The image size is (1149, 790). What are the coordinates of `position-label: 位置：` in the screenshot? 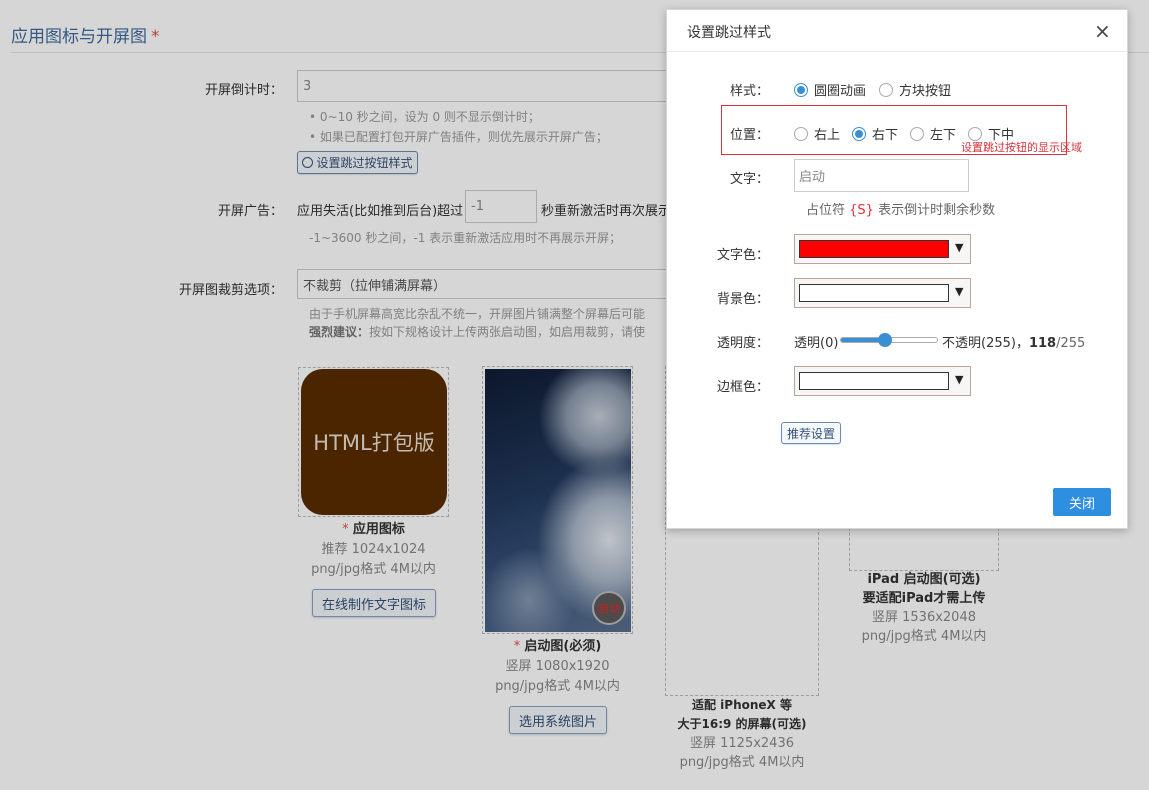 It's located at (749, 135).